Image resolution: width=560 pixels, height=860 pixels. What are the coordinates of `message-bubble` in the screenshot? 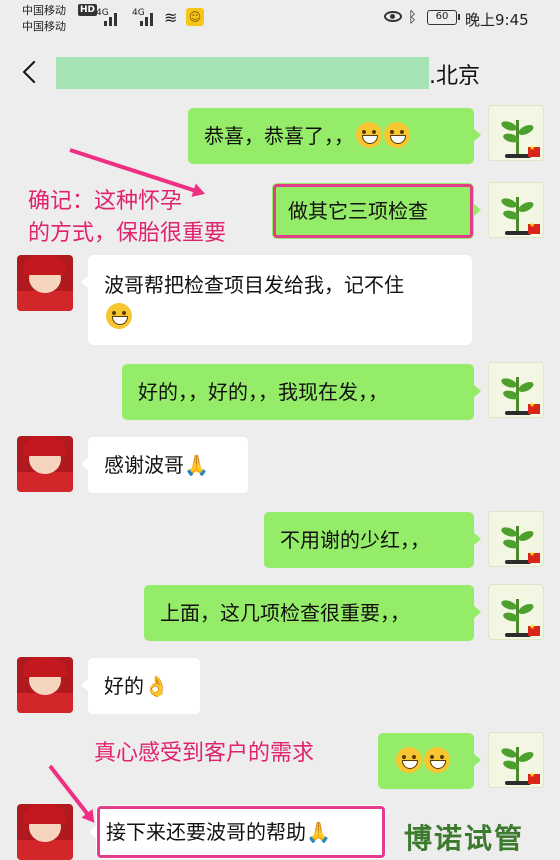 It's located at (429, 761).